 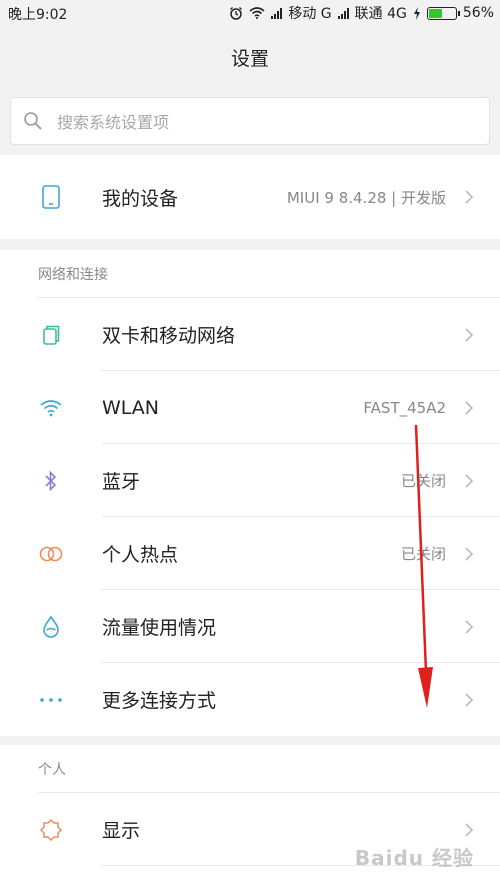 I want to click on carrier2-label: 联通 4G, so click(x=380, y=14).